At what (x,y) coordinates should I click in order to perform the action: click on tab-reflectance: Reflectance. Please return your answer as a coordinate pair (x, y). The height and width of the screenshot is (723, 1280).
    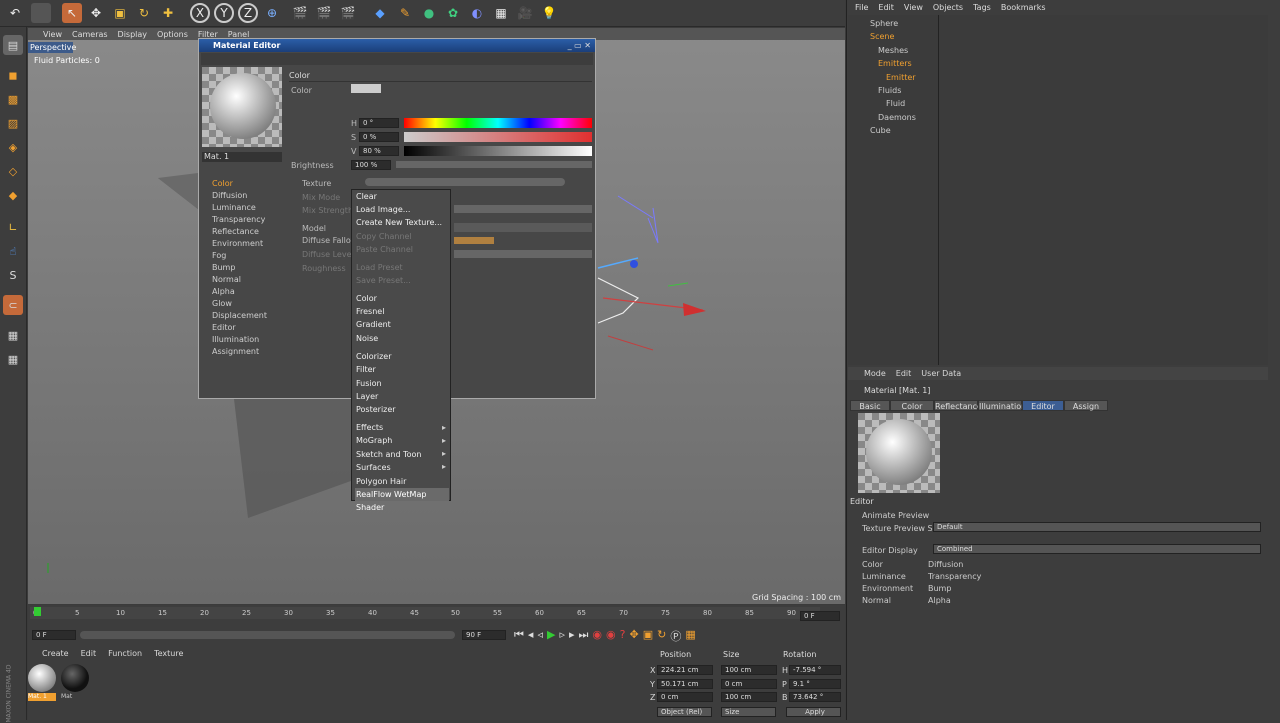
    Looking at the image, I should click on (958, 405).